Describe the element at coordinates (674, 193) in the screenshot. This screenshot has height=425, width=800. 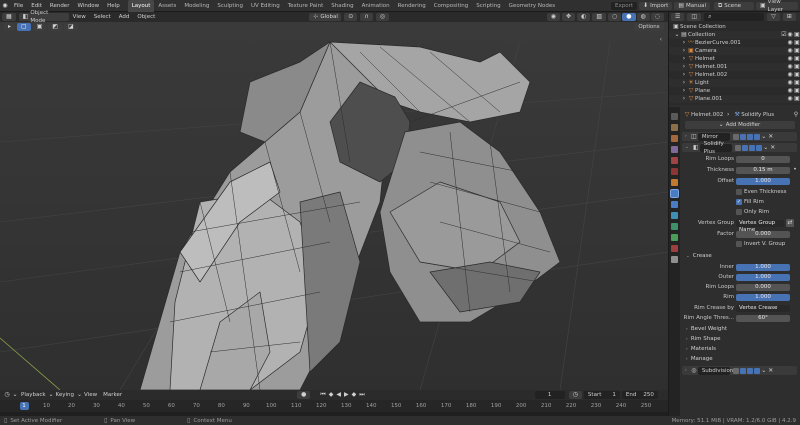
I see `tab-modifiers` at that location.